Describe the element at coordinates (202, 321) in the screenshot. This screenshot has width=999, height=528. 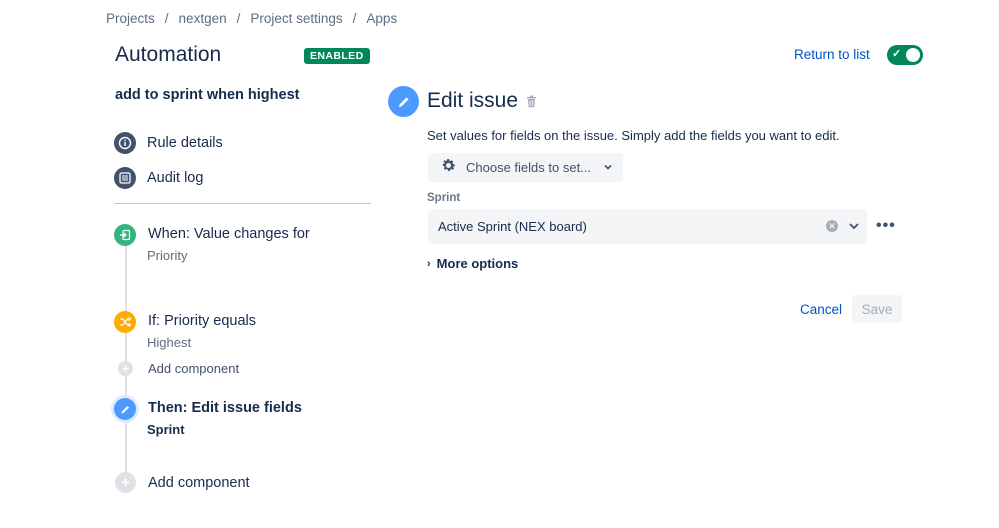
I see `step-title: If: Priority equals` at that location.